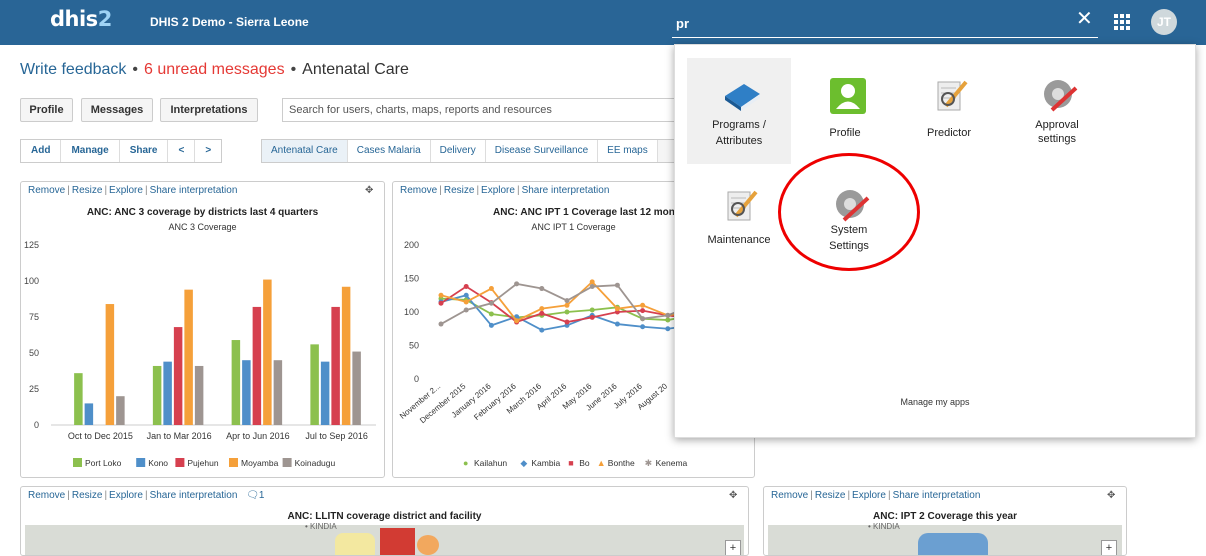 This screenshot has width=1206, height=556. Describe the element at coordinates (100, 436) in the screenshot. I see `x-tick-label: Oct to Dec 2015` at that location.